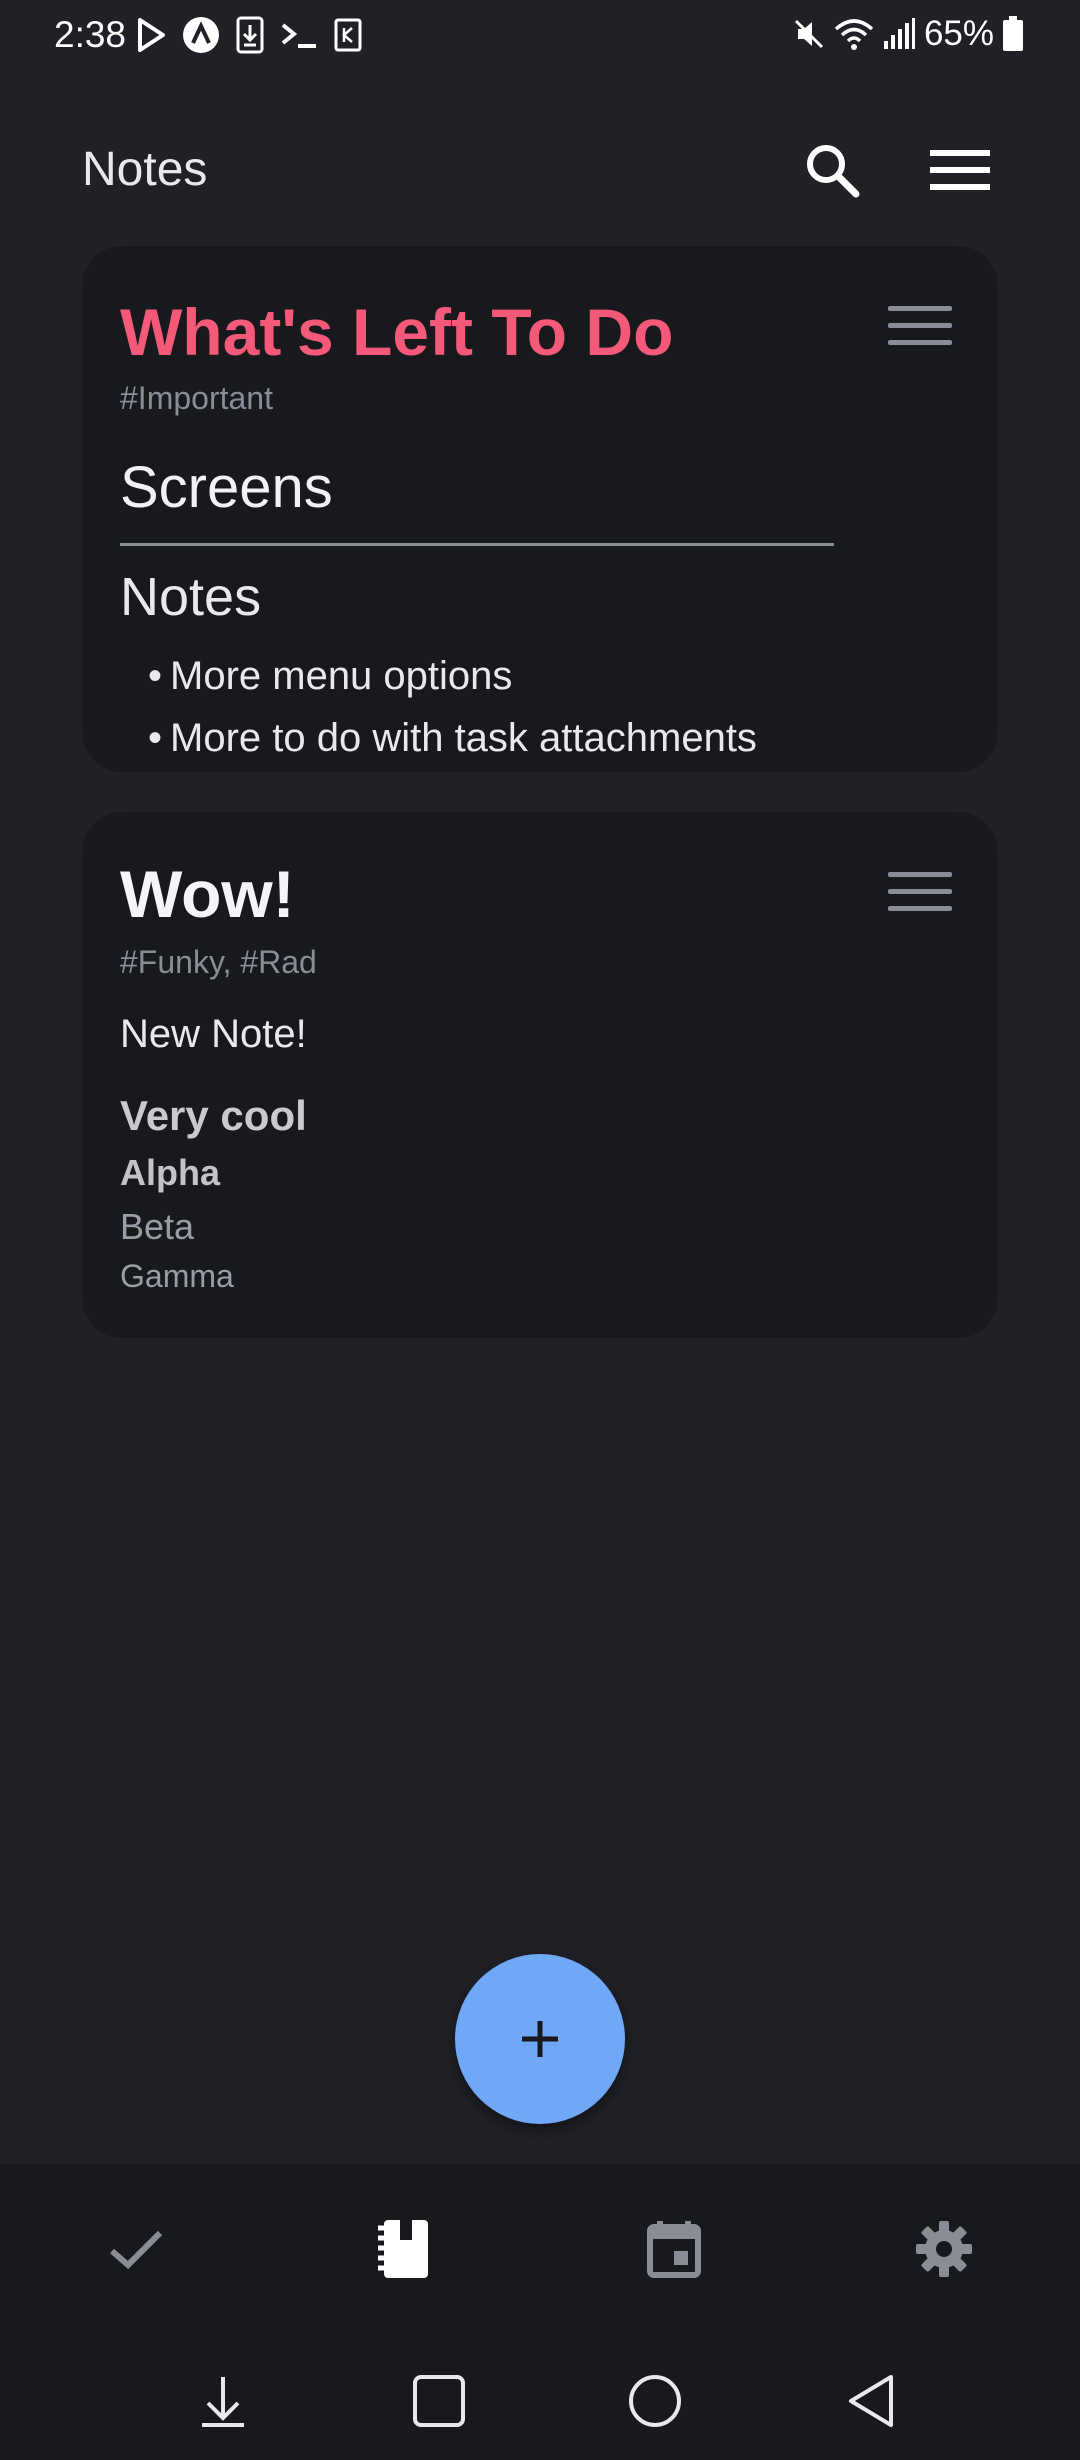 The height and width of the screenshot is (2460, 1080). I want to click on hamburger-menu-icon, so click(960, 170).